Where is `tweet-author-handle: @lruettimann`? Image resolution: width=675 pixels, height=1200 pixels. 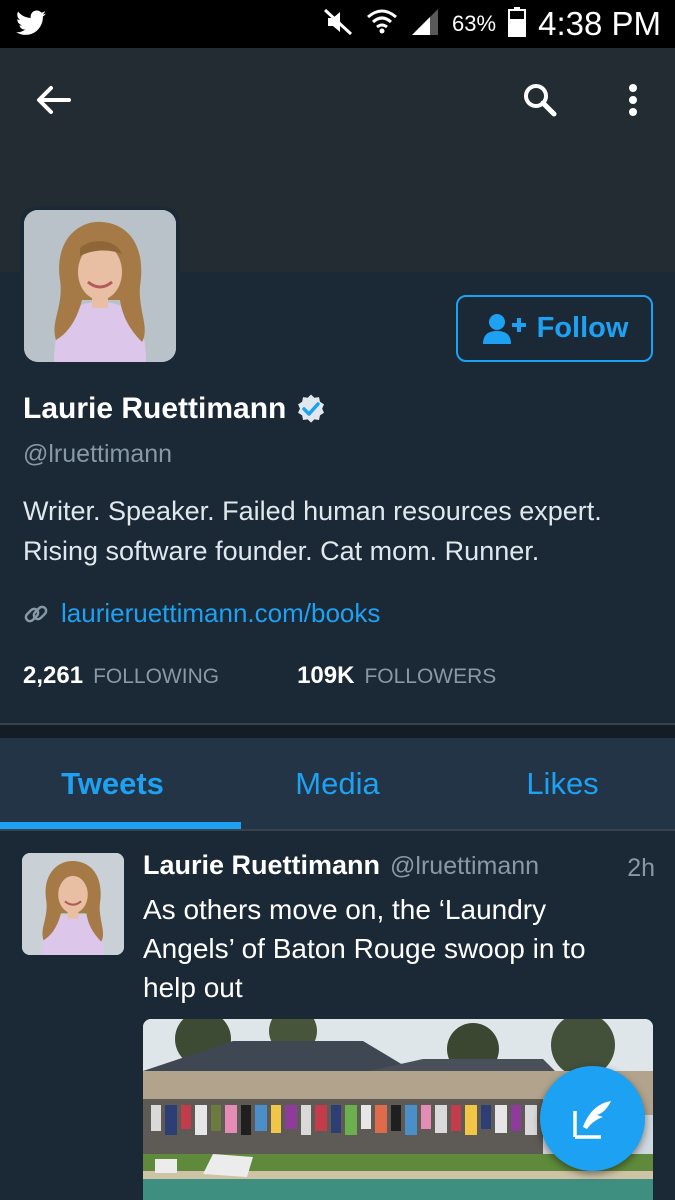
tweet-author-handle: @lruettimann is located at coordinates (465, 866).